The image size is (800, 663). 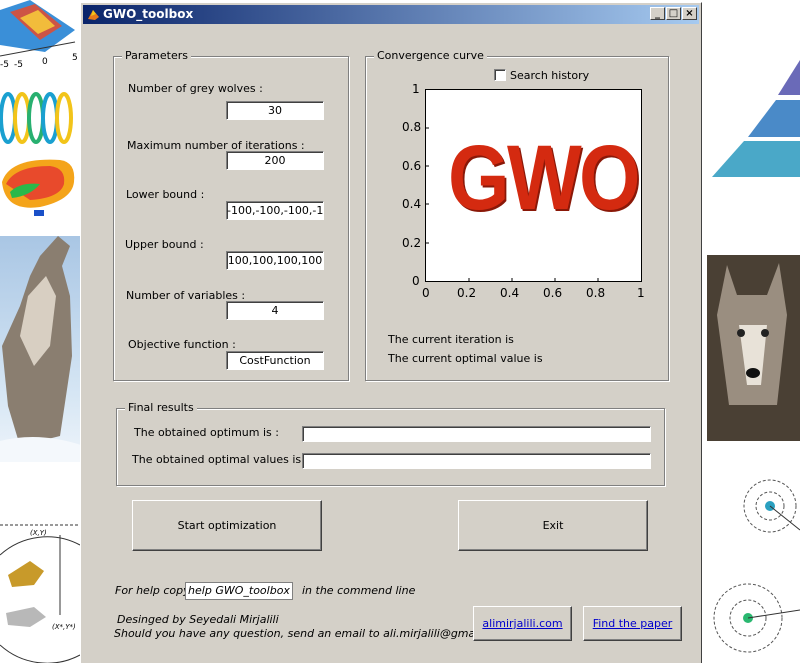 What do you see at coordinates (391, 14) in the screenshot?
I see `title-bar: GWO_toolbox _ □ ×` at bounding box center [391, 14].